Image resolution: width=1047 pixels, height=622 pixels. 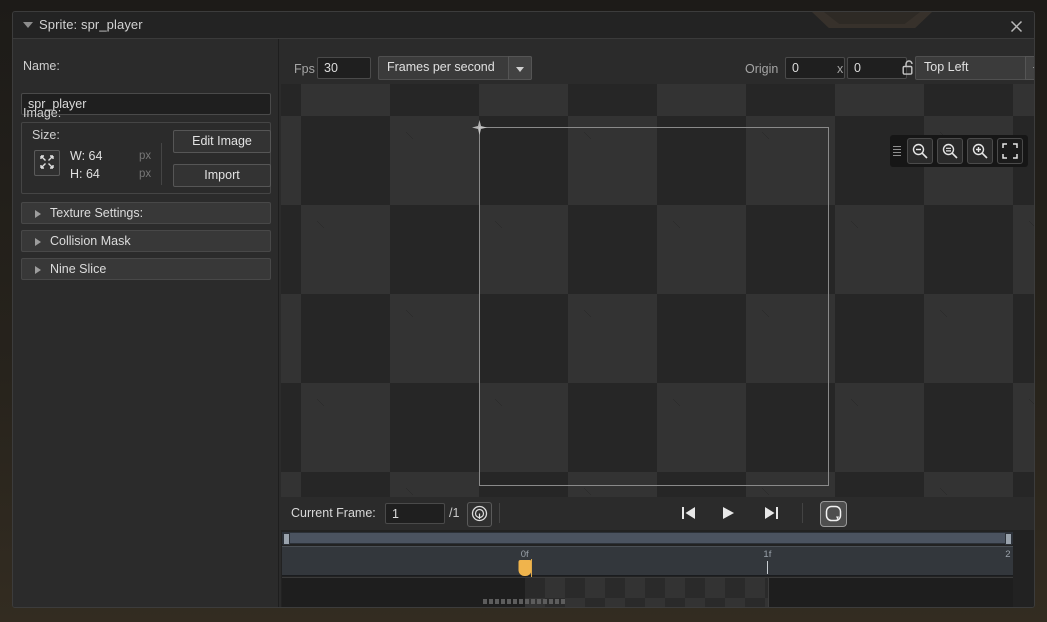 I want to click on current-frame-input, so click(x=415, y=513).